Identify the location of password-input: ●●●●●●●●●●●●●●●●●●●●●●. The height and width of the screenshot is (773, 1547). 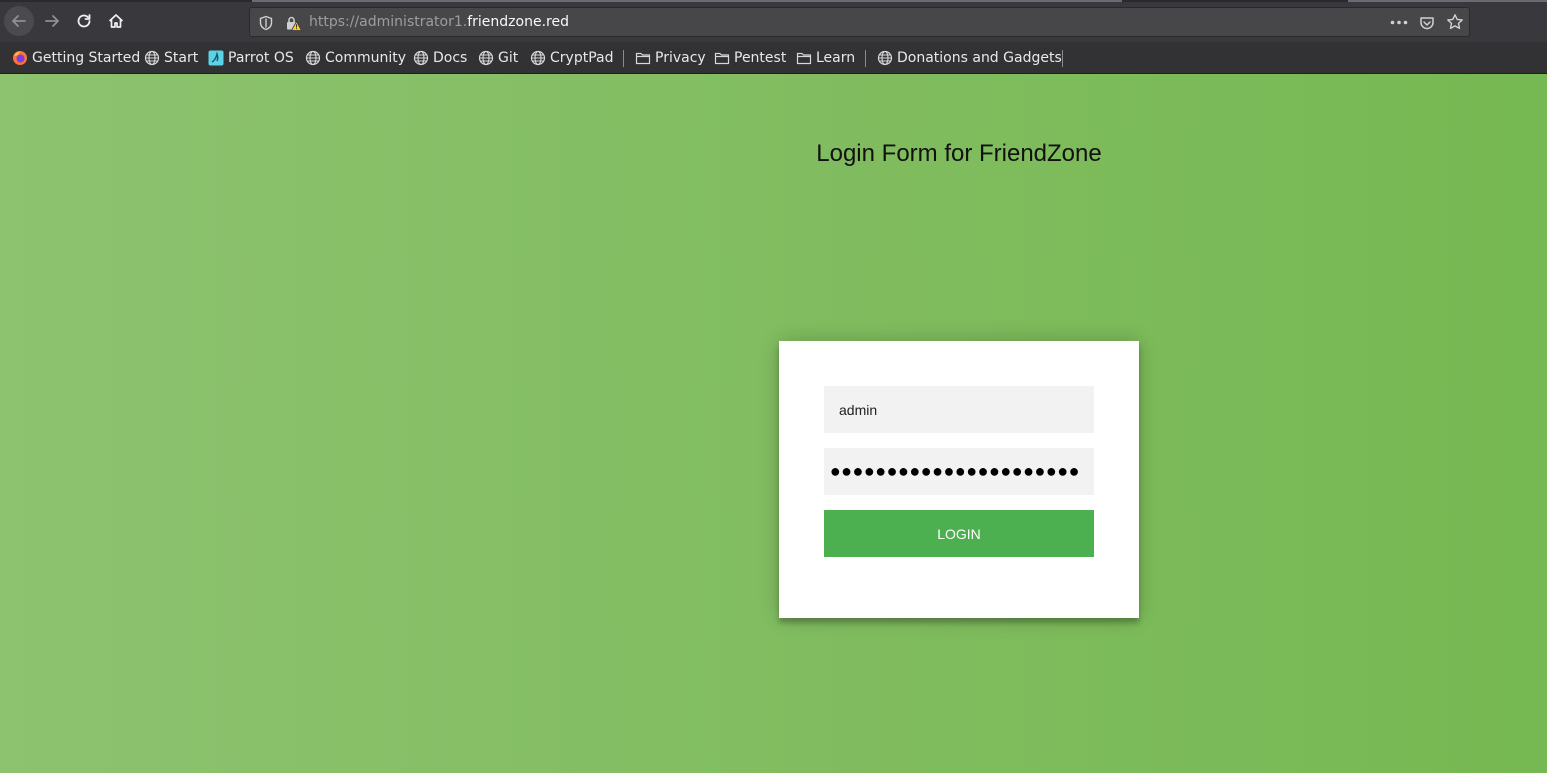
(959, 471).